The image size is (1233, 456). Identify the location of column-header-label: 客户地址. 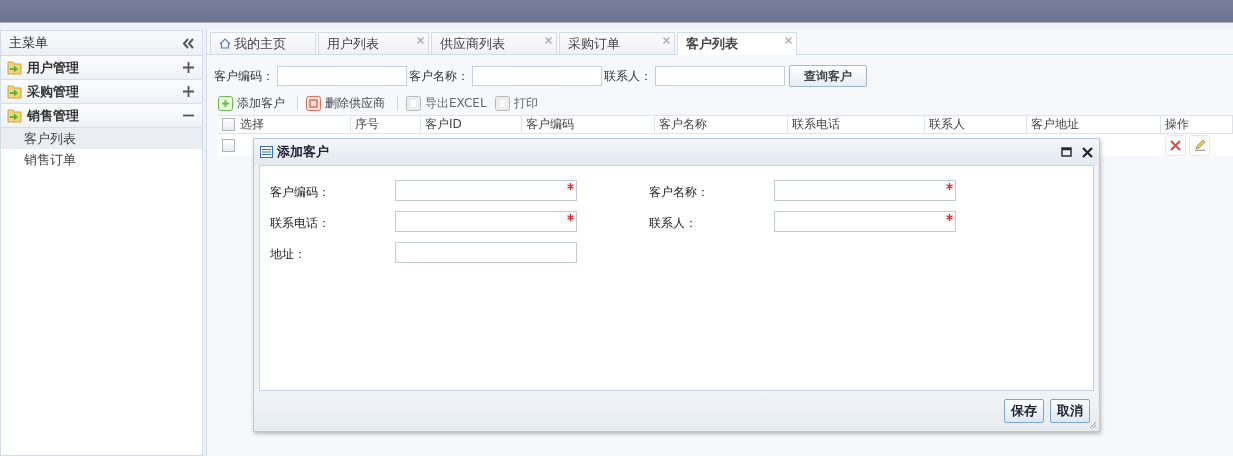
(1055, 124).